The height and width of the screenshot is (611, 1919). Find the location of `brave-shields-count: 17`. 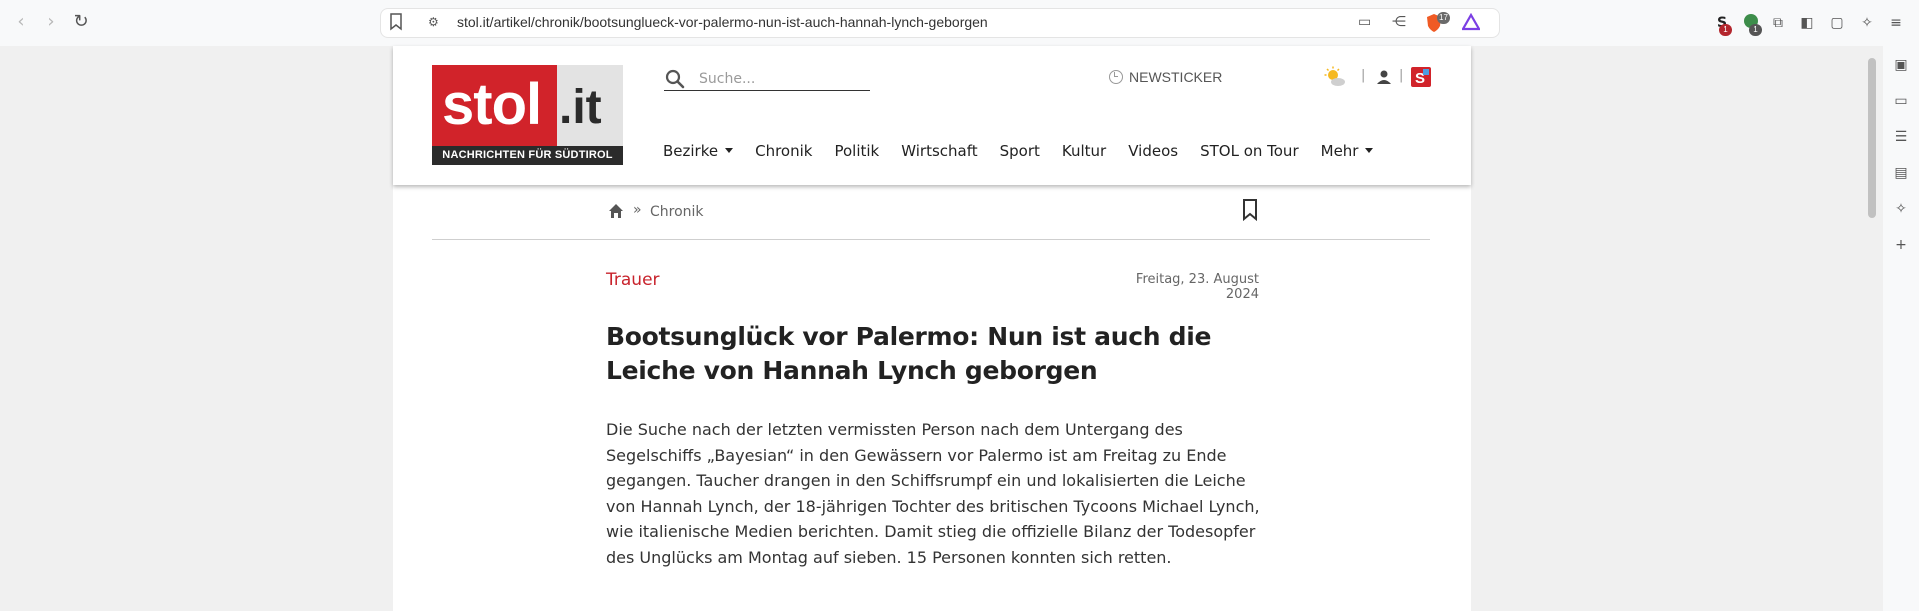

brave-shields-count: 17 is located at coordinates (1443, 18).